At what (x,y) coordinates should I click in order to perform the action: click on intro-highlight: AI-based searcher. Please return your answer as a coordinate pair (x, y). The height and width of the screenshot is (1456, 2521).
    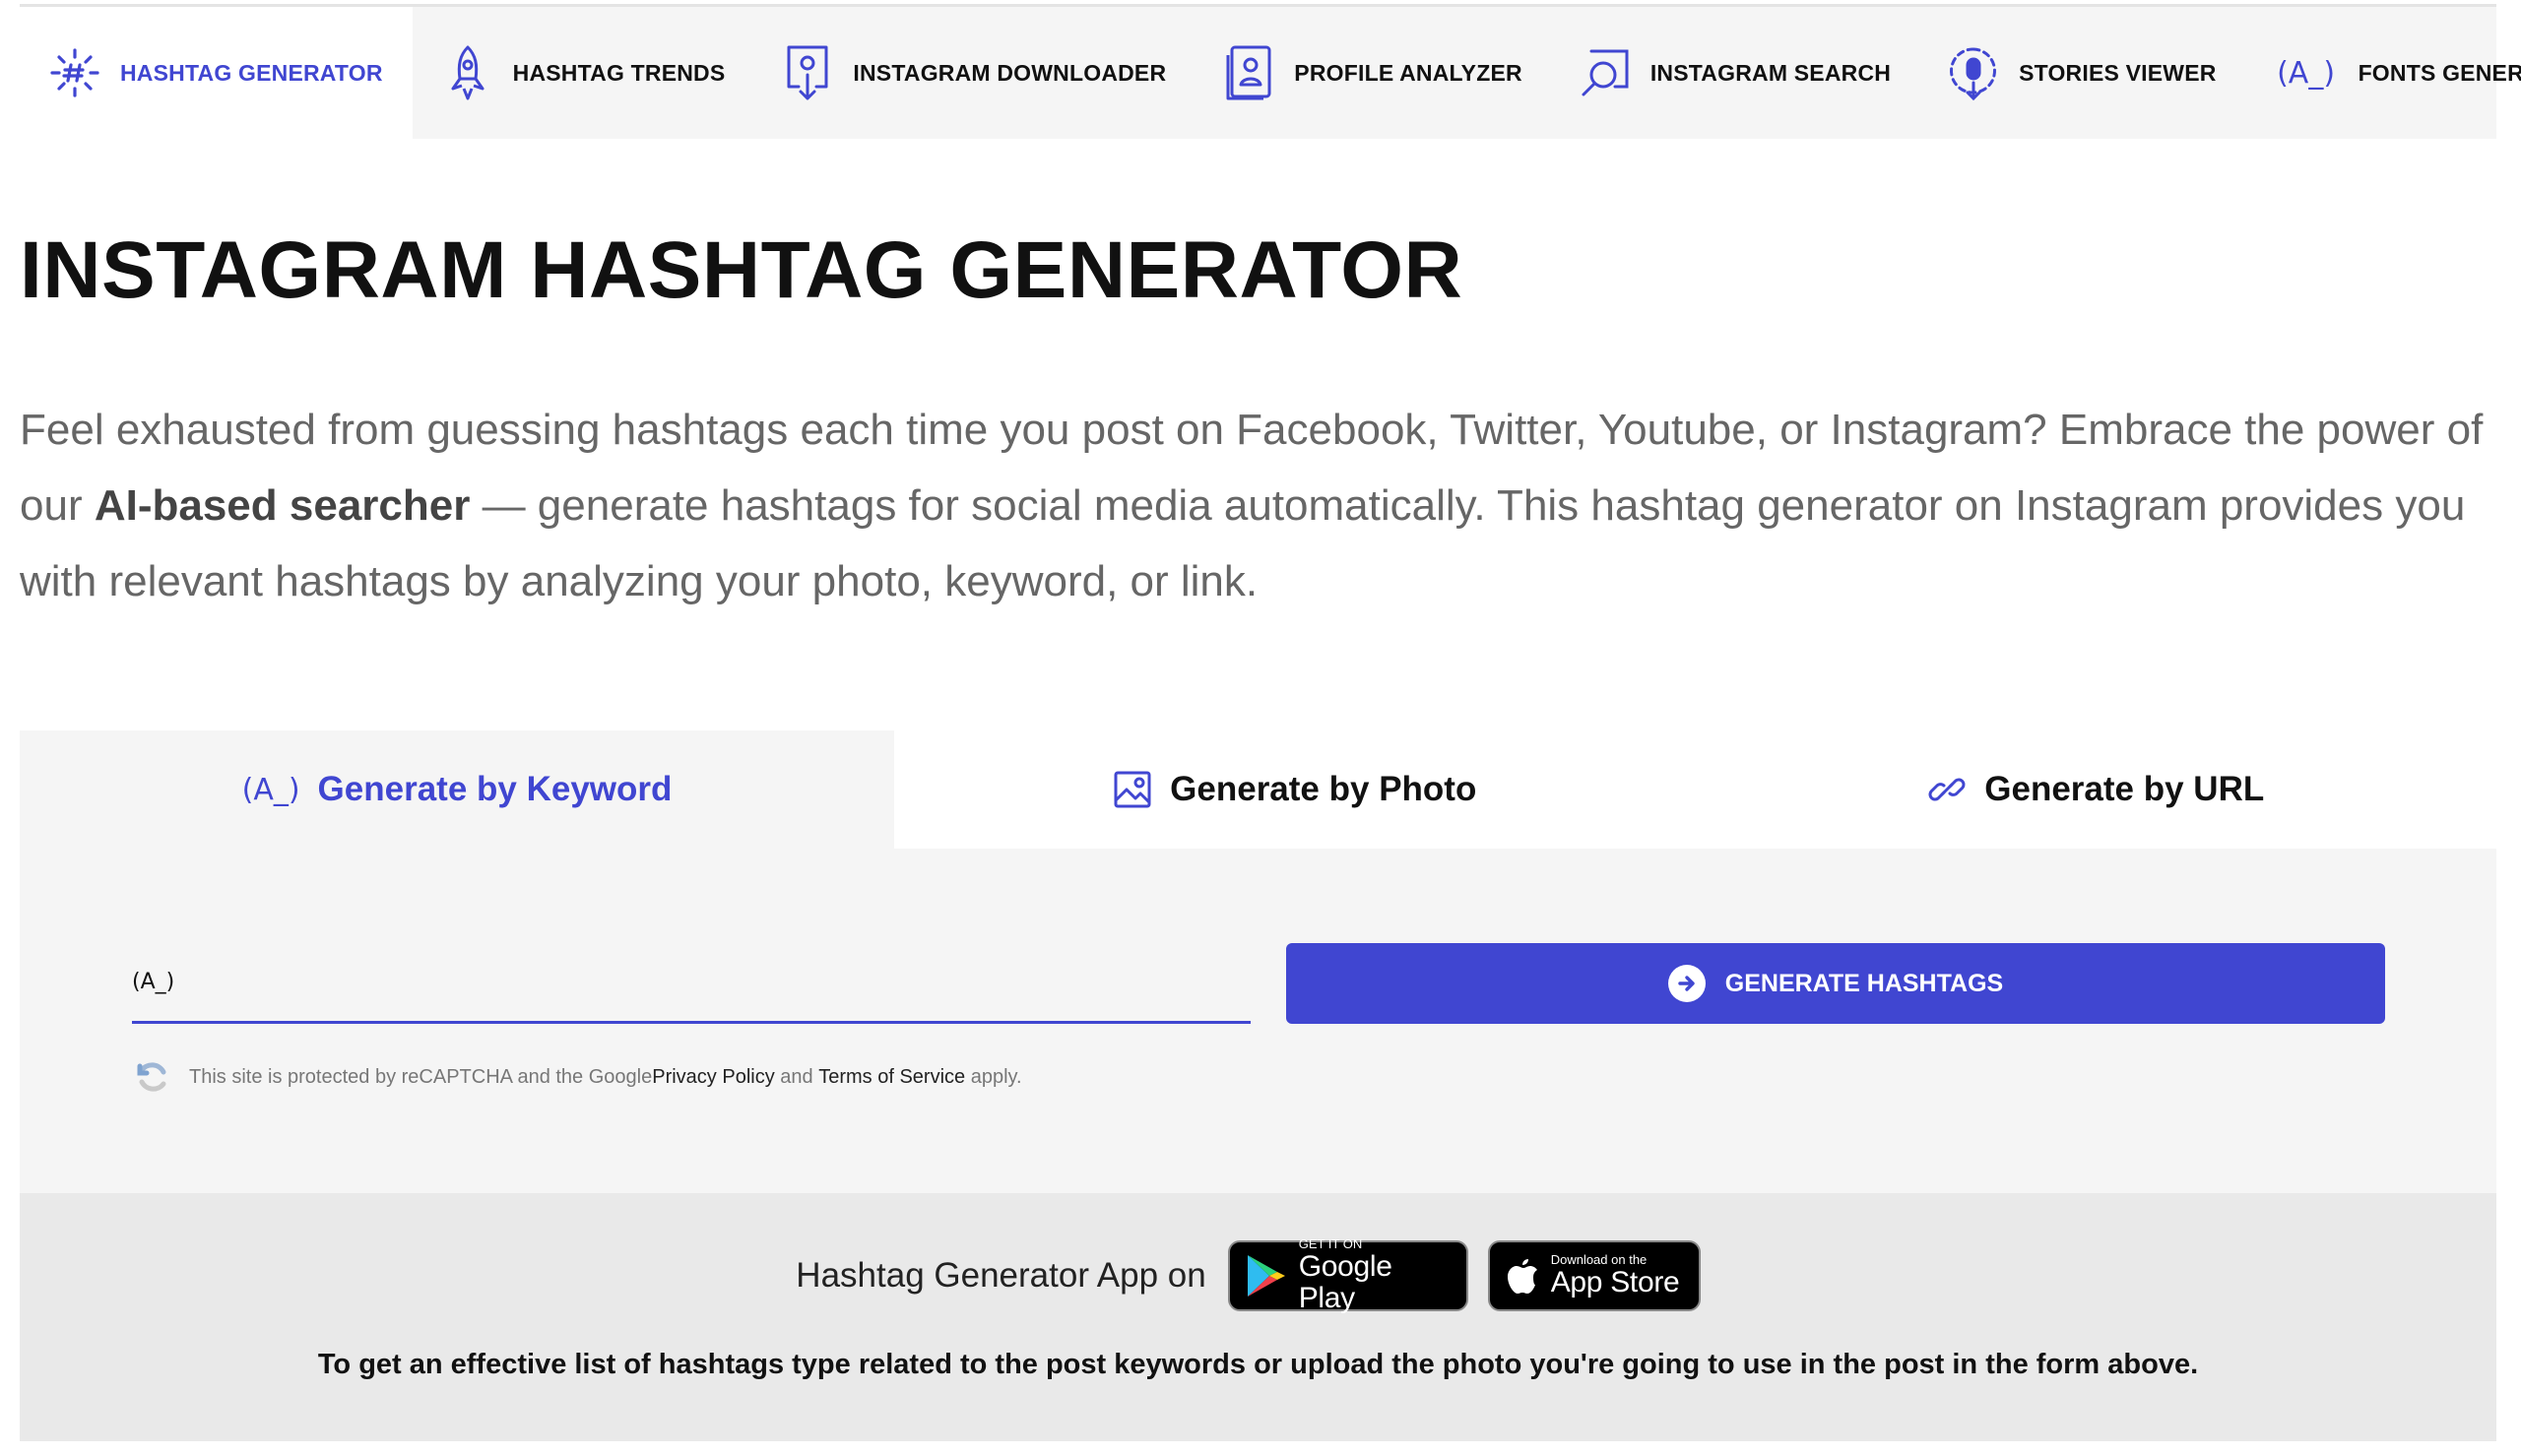
    Looking at the image, I should click on (282, 505).